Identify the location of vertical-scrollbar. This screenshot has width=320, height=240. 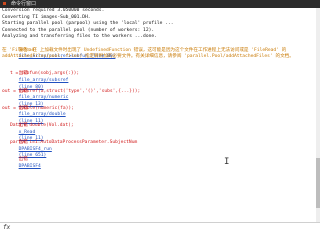
(318, 115).